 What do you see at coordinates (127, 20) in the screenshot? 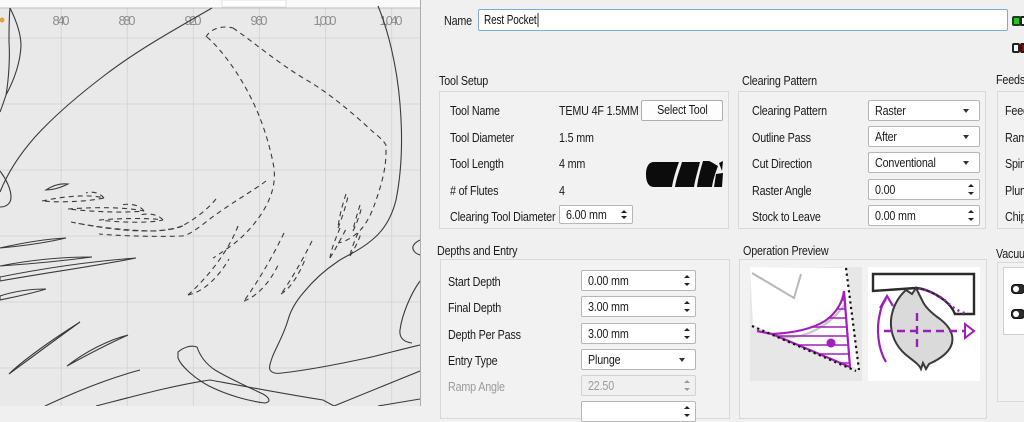
I see `svg-text: 880` at bounding box center [127, 20].